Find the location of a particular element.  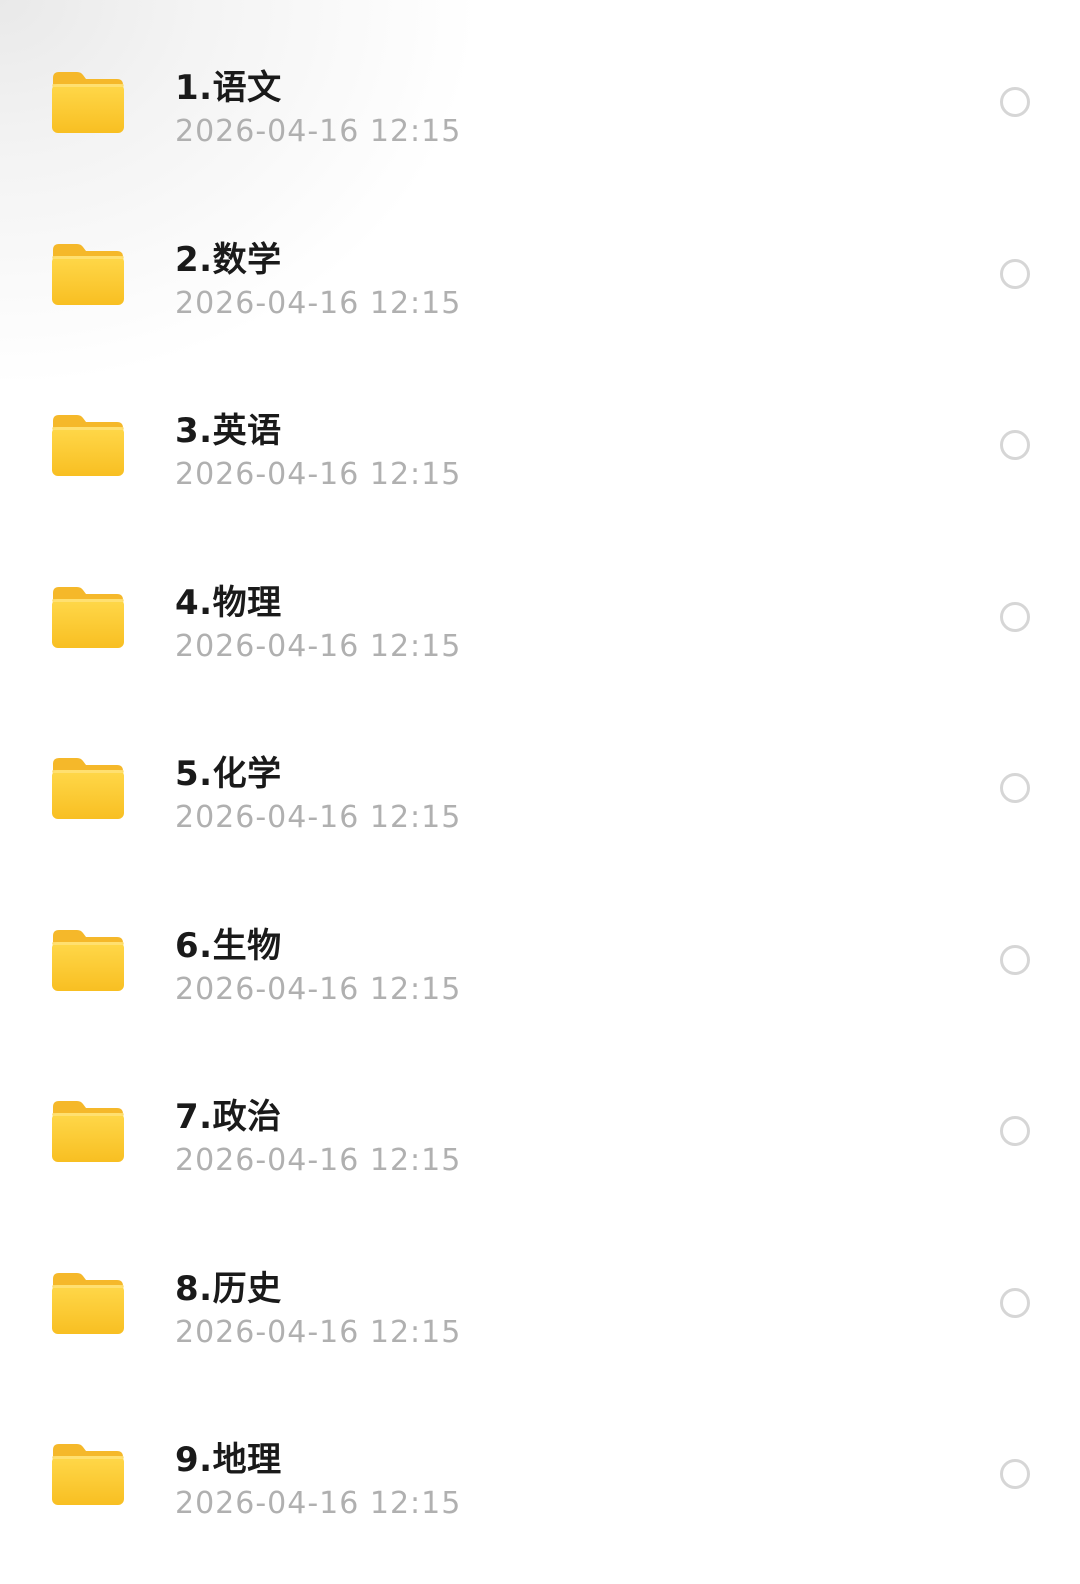

folder-name: 5.化学 is located at coordinates (228, 774).